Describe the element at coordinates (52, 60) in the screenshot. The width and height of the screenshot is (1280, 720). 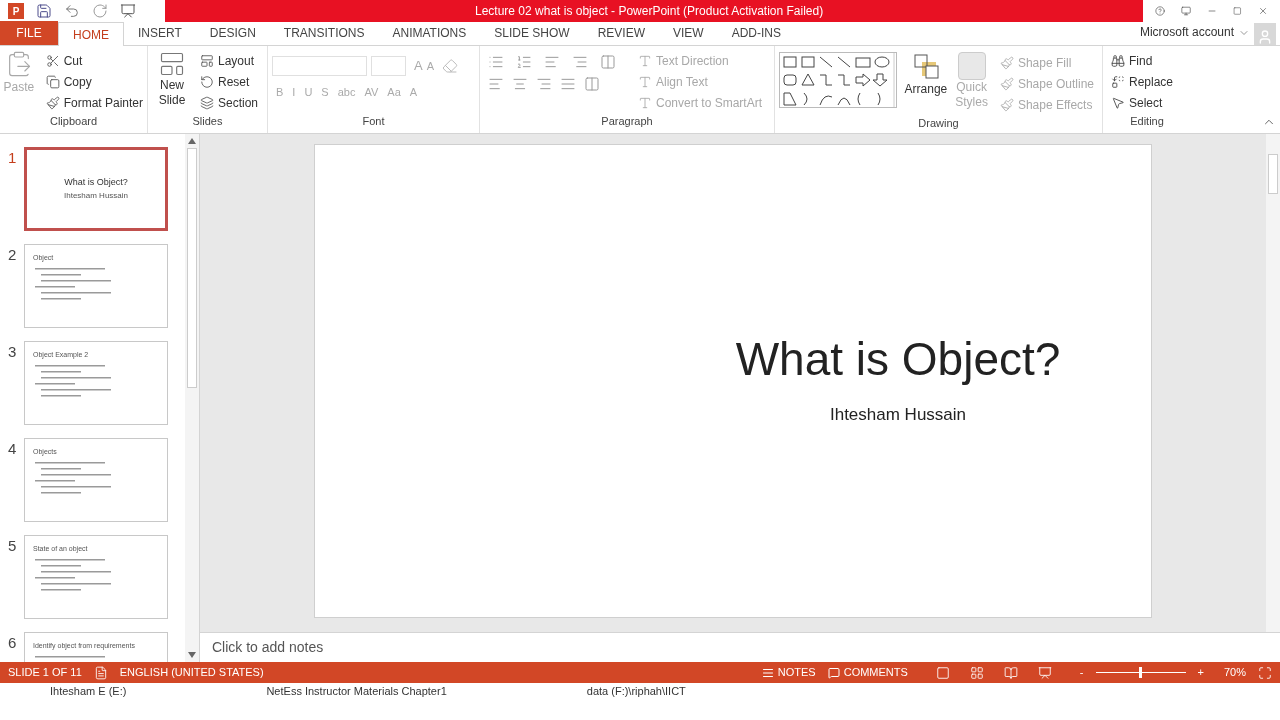
I see `scissors-icon` at that location.